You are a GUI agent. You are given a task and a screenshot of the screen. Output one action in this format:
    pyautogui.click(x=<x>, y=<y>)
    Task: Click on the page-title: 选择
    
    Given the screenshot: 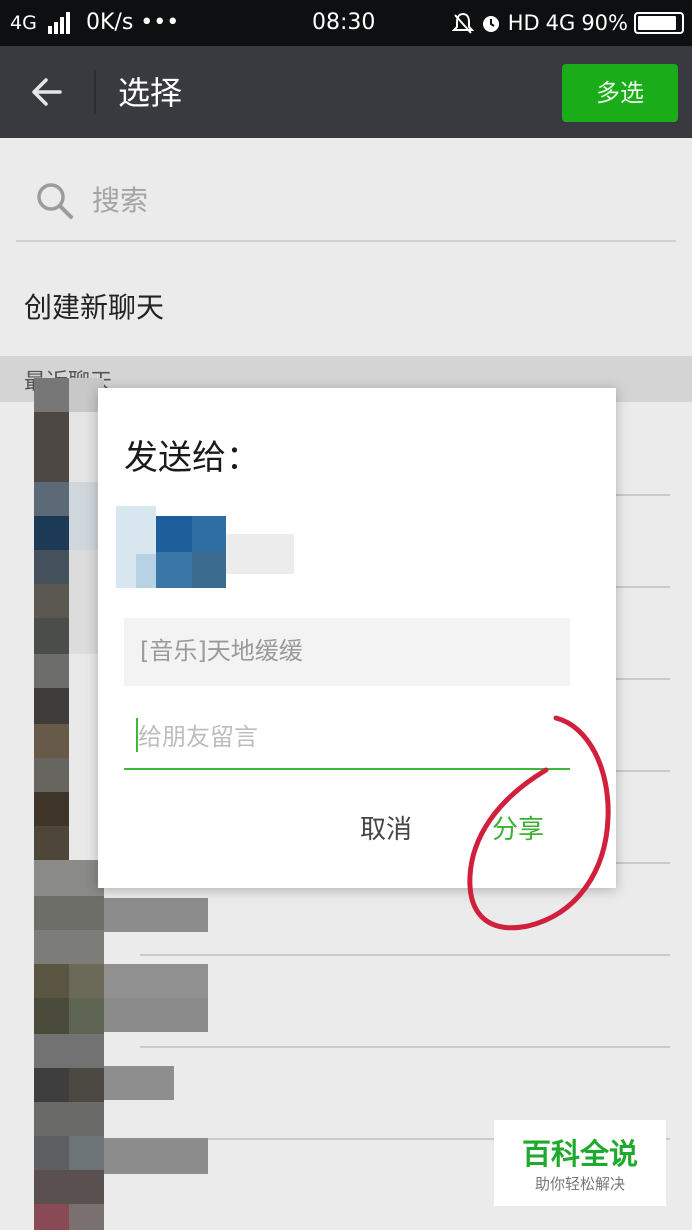 What is the action you would take?
    pyautogui.click(x=150, y=93)
    